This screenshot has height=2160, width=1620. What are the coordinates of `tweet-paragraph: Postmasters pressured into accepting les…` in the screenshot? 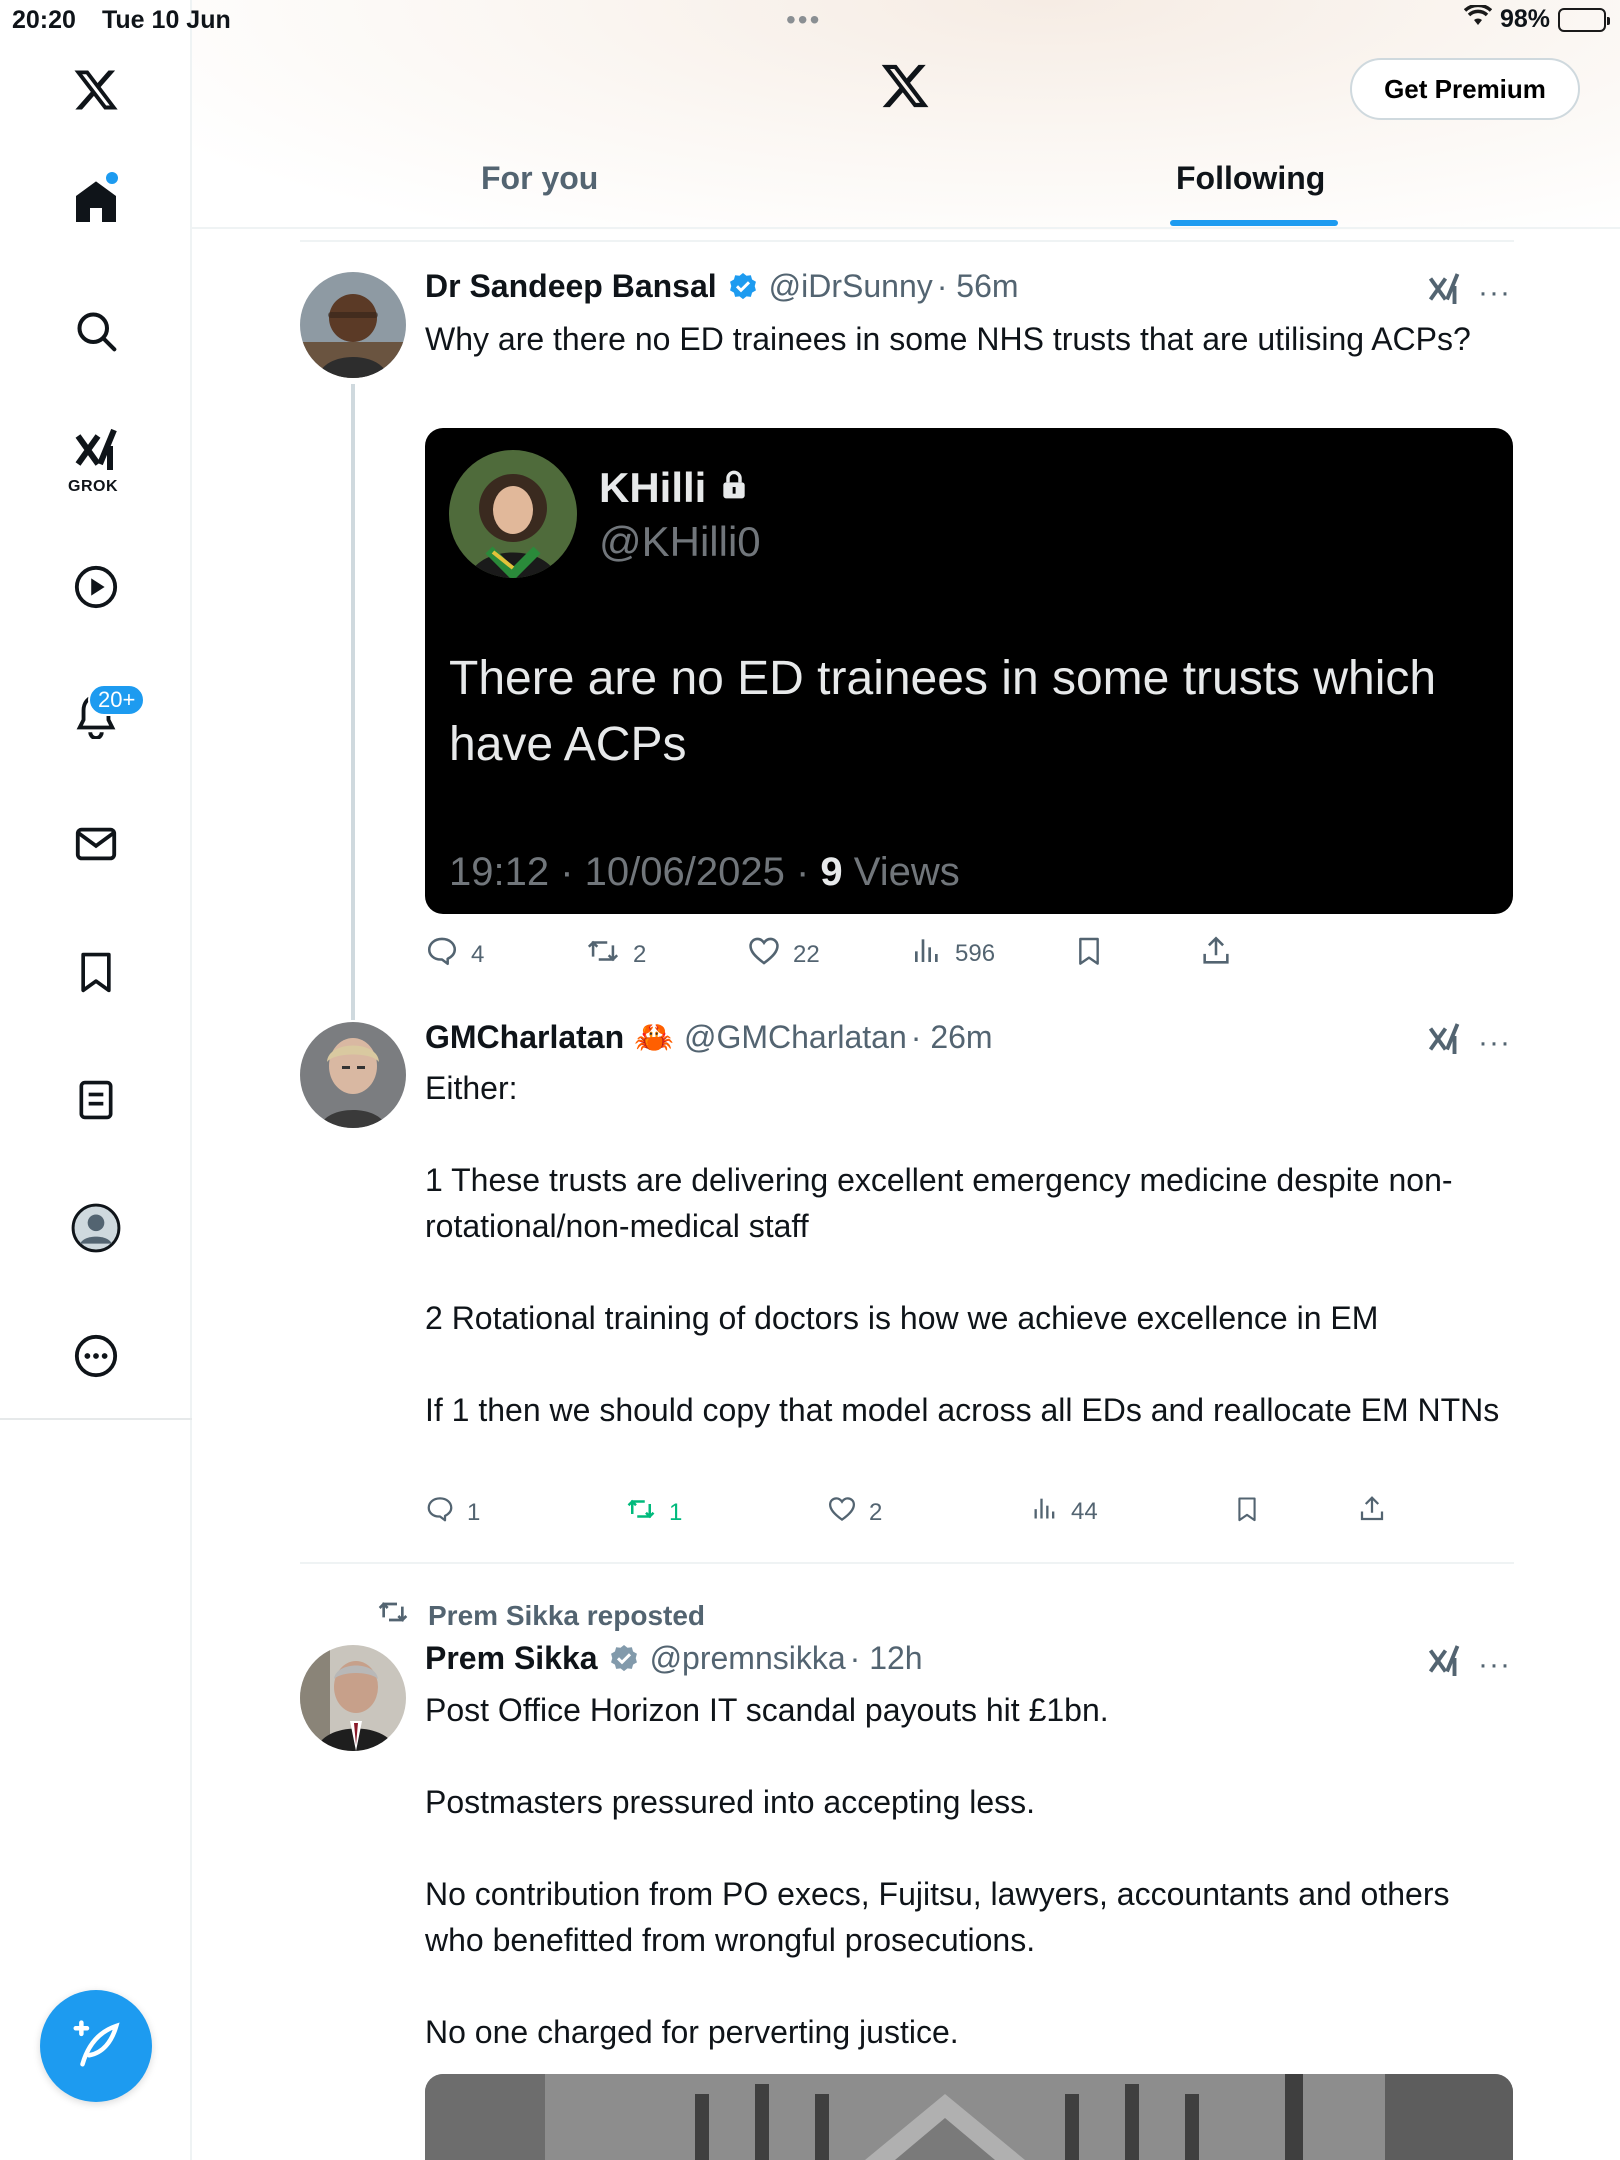 It's located at (730, 1802).